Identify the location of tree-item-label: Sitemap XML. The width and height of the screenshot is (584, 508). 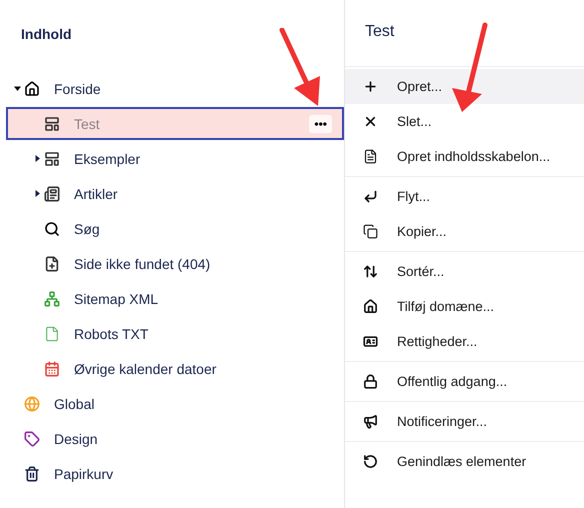
(117, 298).